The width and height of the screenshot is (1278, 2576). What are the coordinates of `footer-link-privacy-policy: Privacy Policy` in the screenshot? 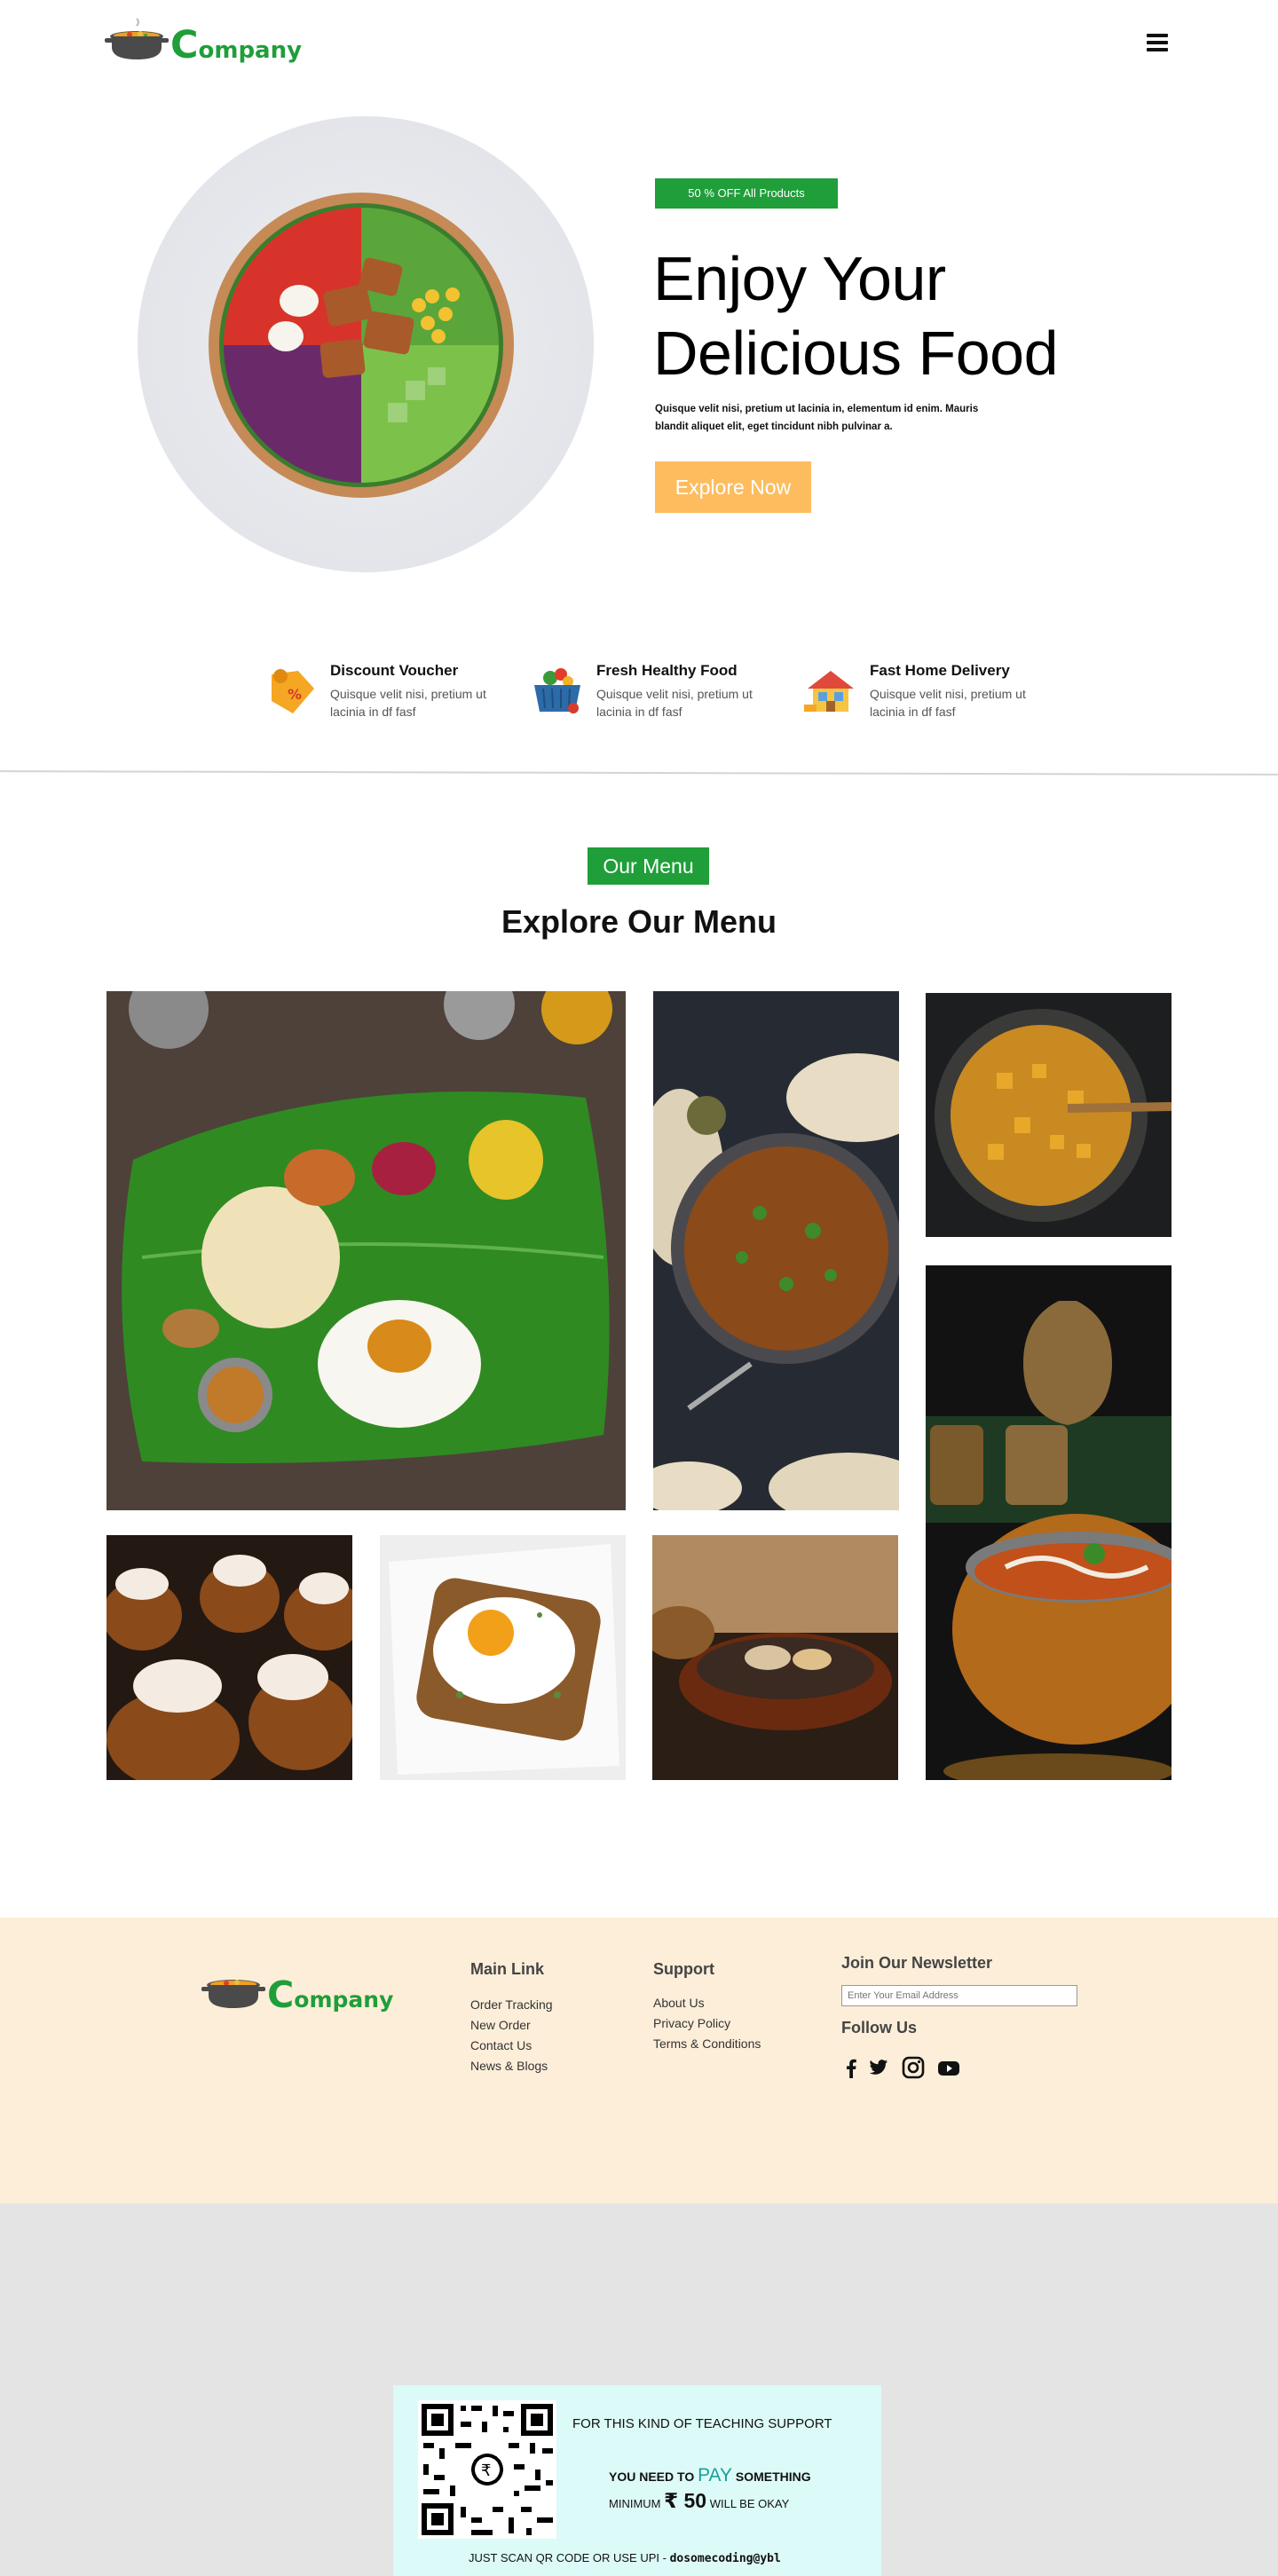 It's located at (691, 2023).